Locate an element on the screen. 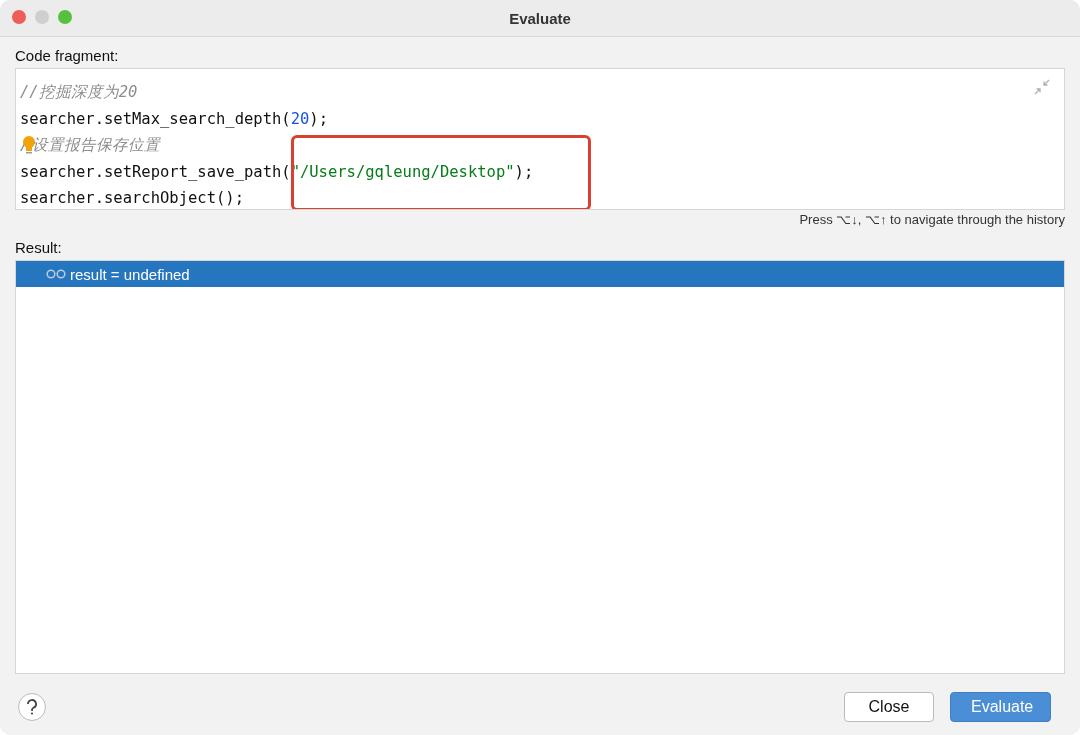 The height and width of the screenshot is (735, 1080). code-string: "/Users/gqleung/Desktop" is located at coordinates (402, 172).